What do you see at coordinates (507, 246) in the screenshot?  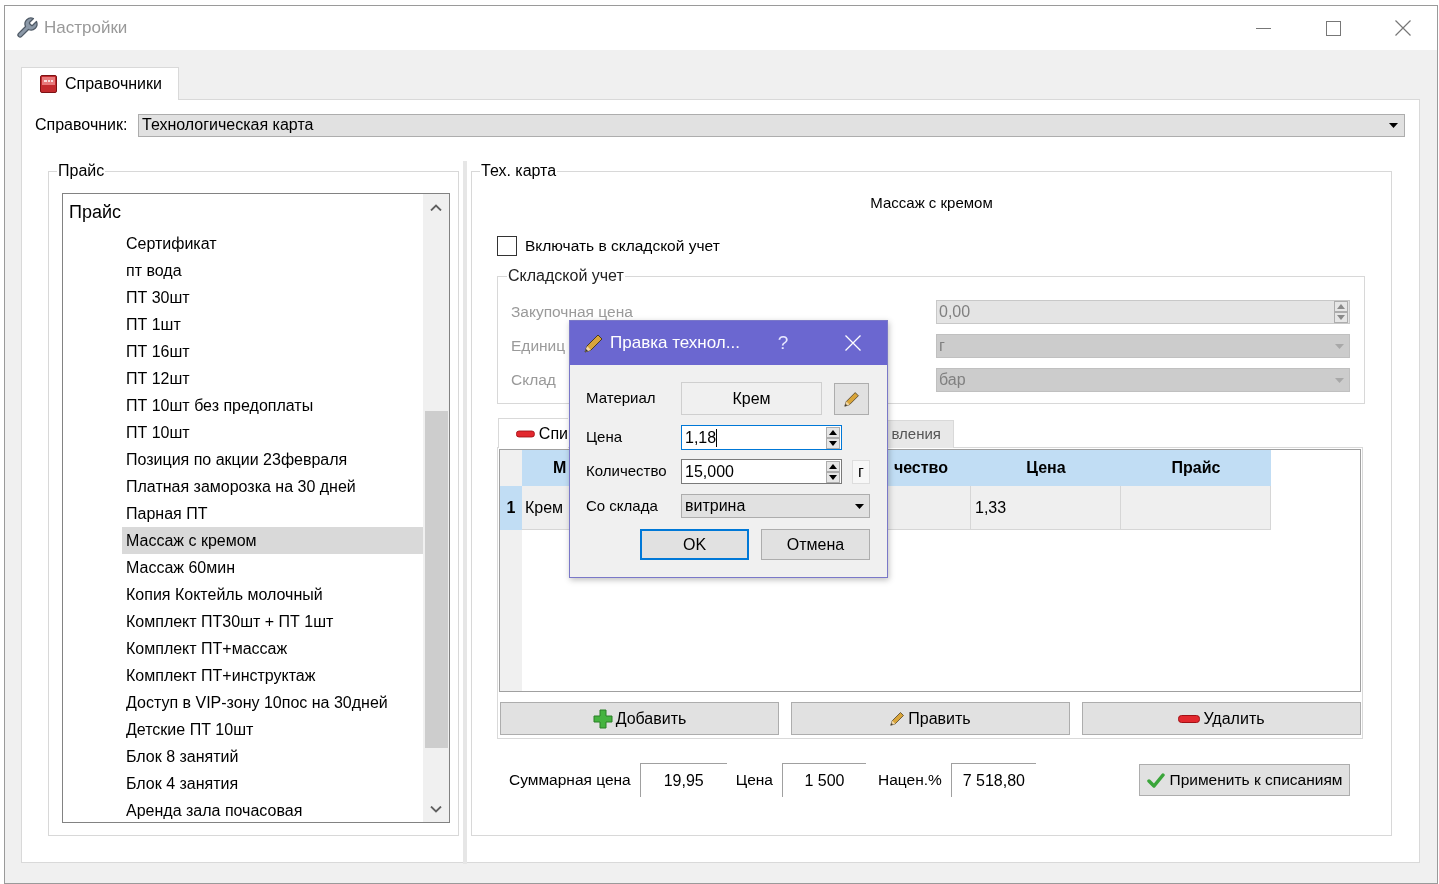 I see `checkbox` at bounding box center [507, 246].